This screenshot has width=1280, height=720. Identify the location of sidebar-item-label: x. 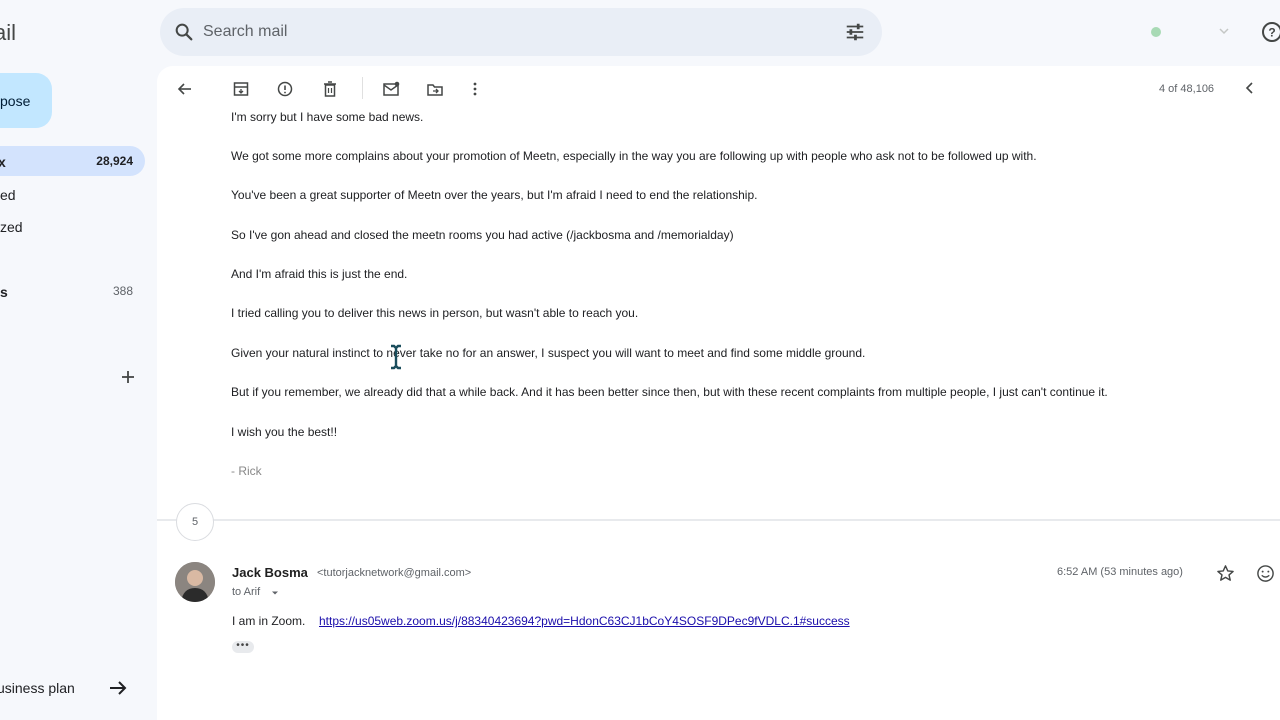
(3, 162).